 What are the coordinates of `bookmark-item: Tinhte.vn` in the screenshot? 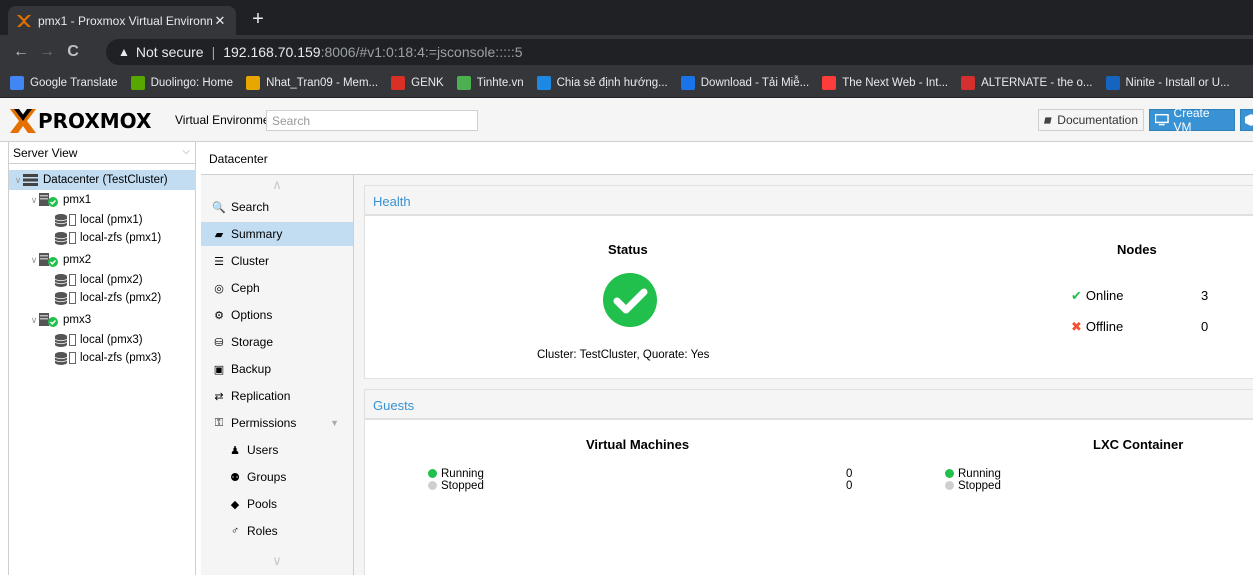 It's located at (490, 83).